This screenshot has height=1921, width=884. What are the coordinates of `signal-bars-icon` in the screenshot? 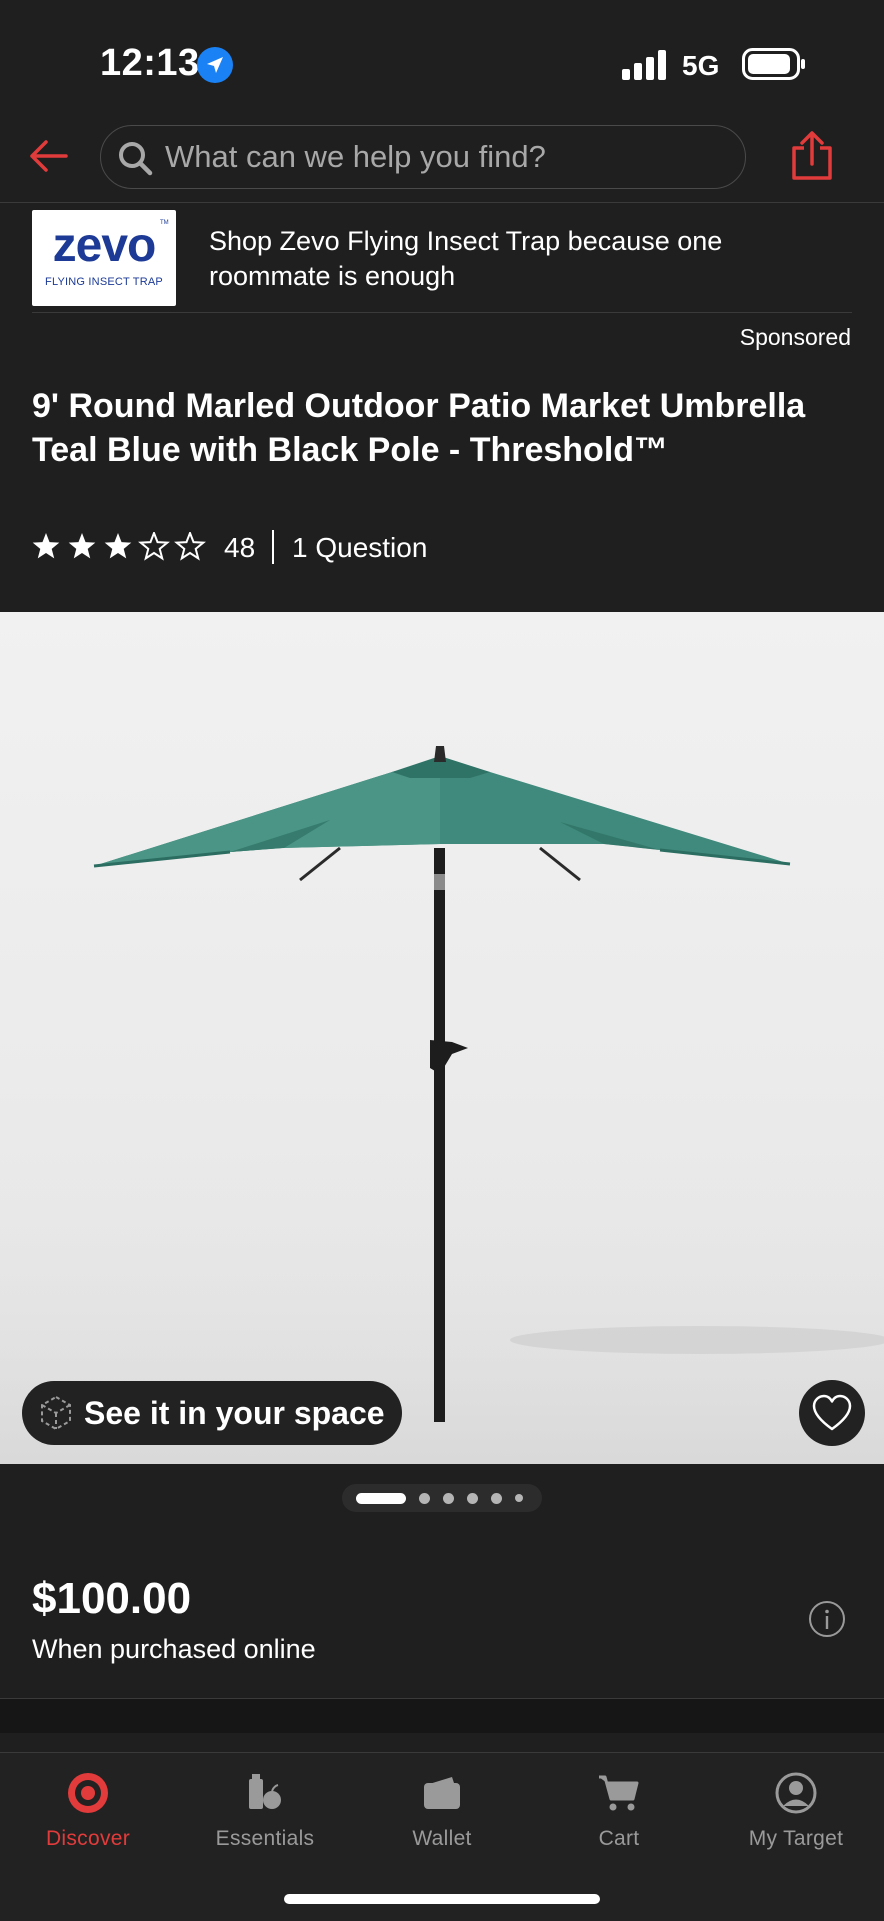 It's located at (644, 65).